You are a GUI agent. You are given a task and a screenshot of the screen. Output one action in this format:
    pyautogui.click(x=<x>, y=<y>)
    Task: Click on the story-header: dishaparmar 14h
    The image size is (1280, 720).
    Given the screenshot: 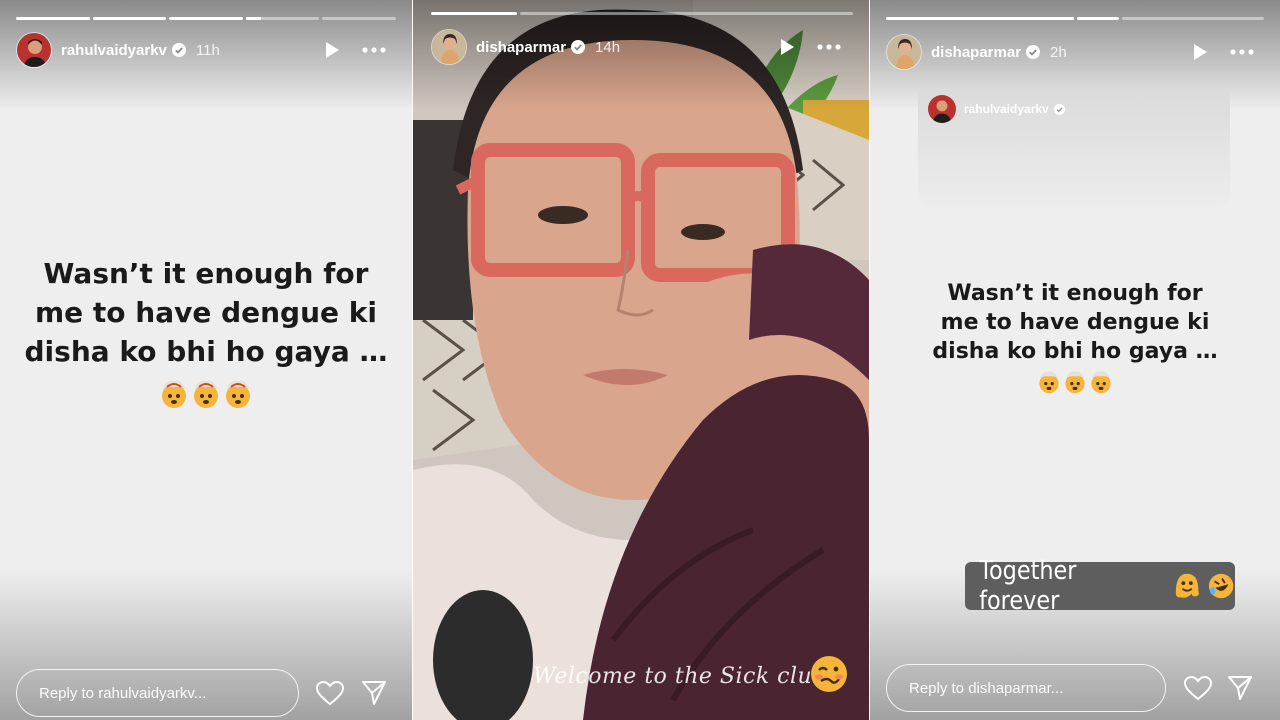 What is the action you would take?
    pyautogui.click(x=641, y=47)
    